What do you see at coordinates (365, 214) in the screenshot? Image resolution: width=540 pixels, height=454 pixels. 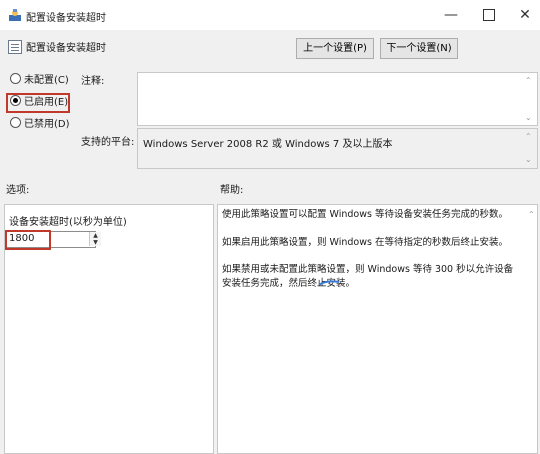 I see `help-paragraph: 使用此策略设置可以配置 Windows 等待设备安装任务完成的秒数。` at bounding box center [365, 214].